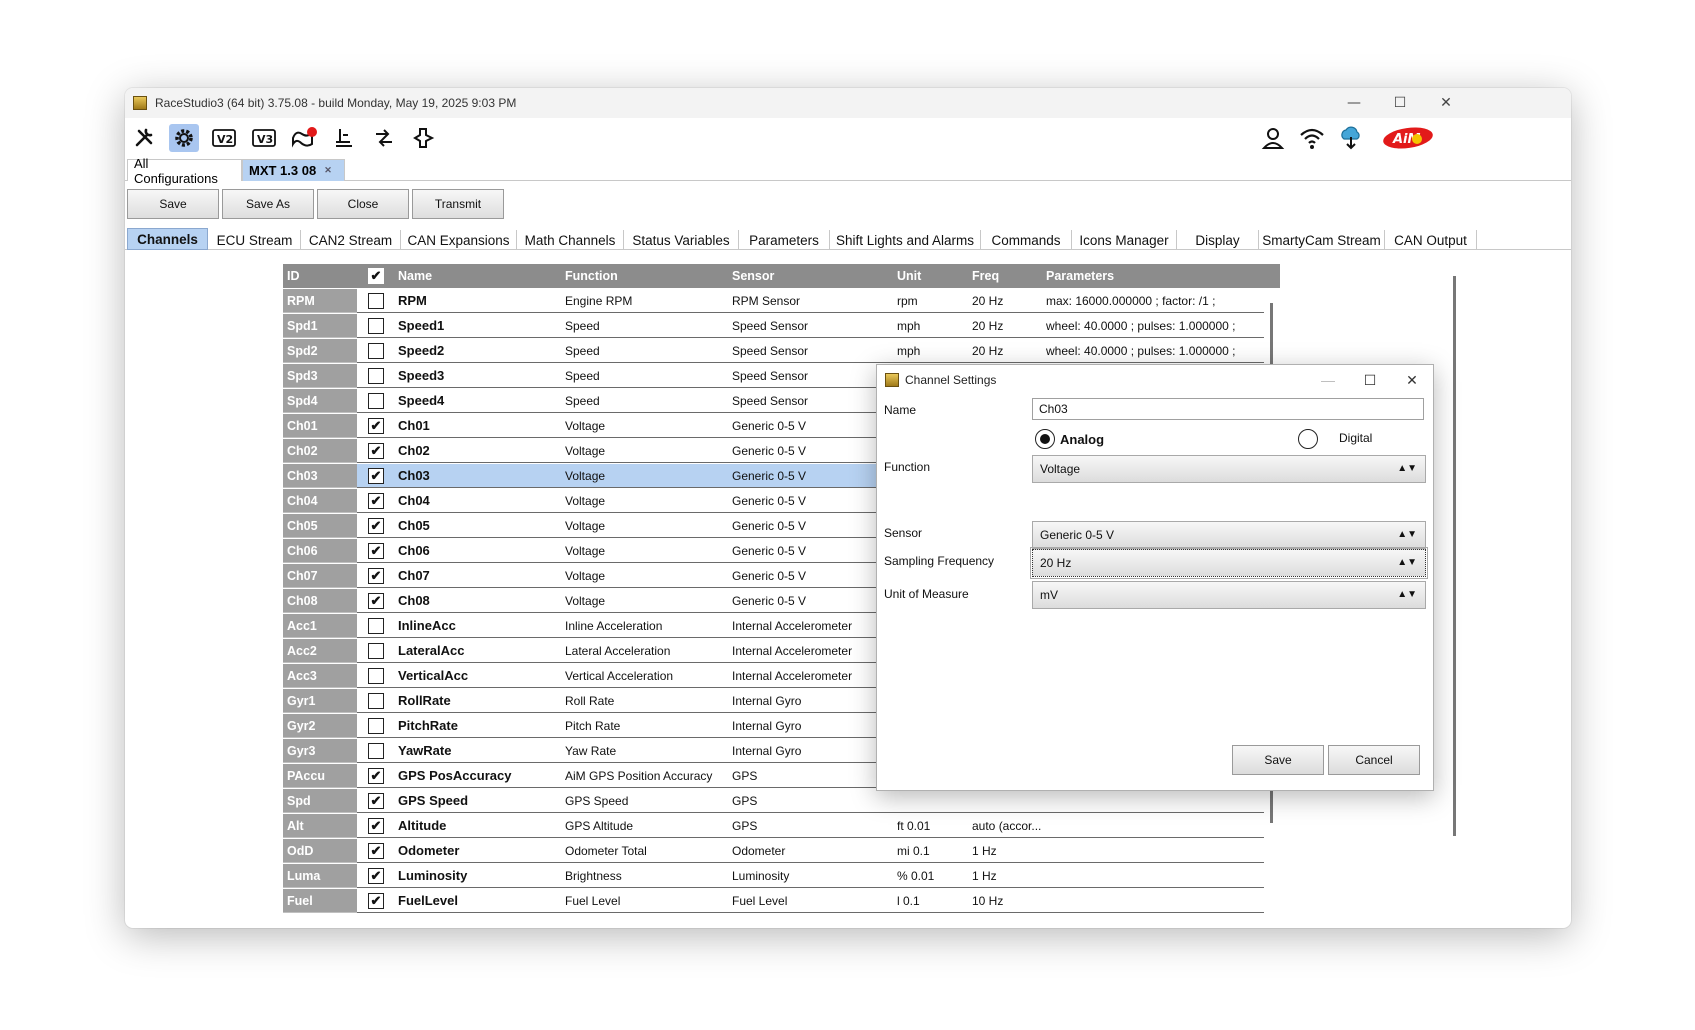 This screenshot has height=1030, width=1695. I want to click on tools-icon, so click(144, 138).